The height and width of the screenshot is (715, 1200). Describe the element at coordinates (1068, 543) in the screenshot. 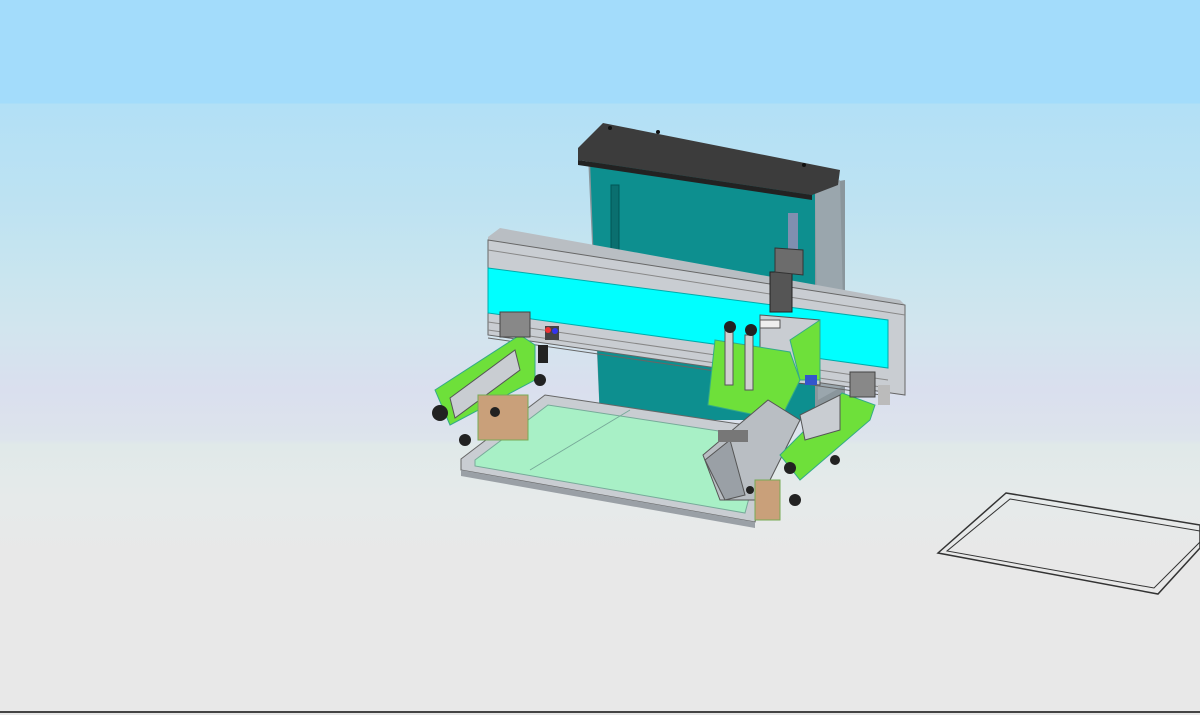

I see `floor-sheet-outline` at that location.